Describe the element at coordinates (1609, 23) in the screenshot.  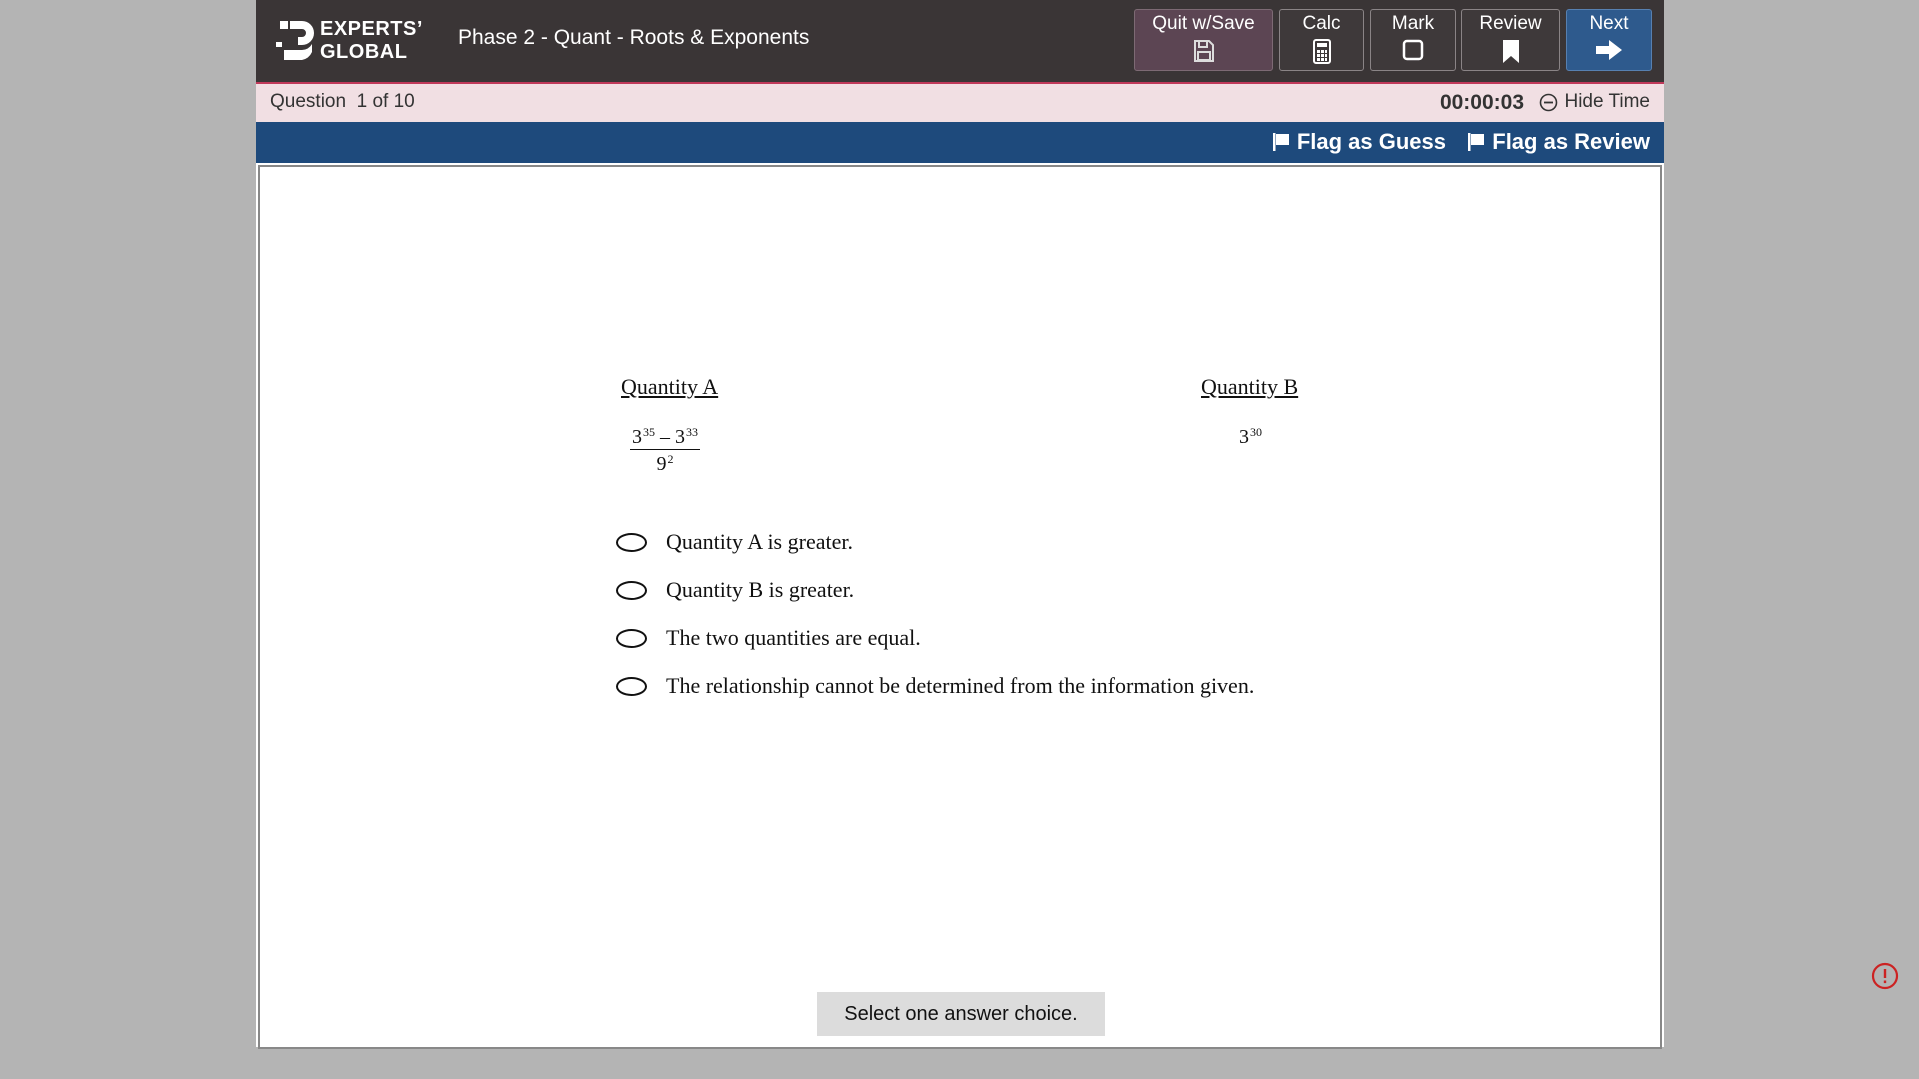
I see `next-label: Next` at that location.